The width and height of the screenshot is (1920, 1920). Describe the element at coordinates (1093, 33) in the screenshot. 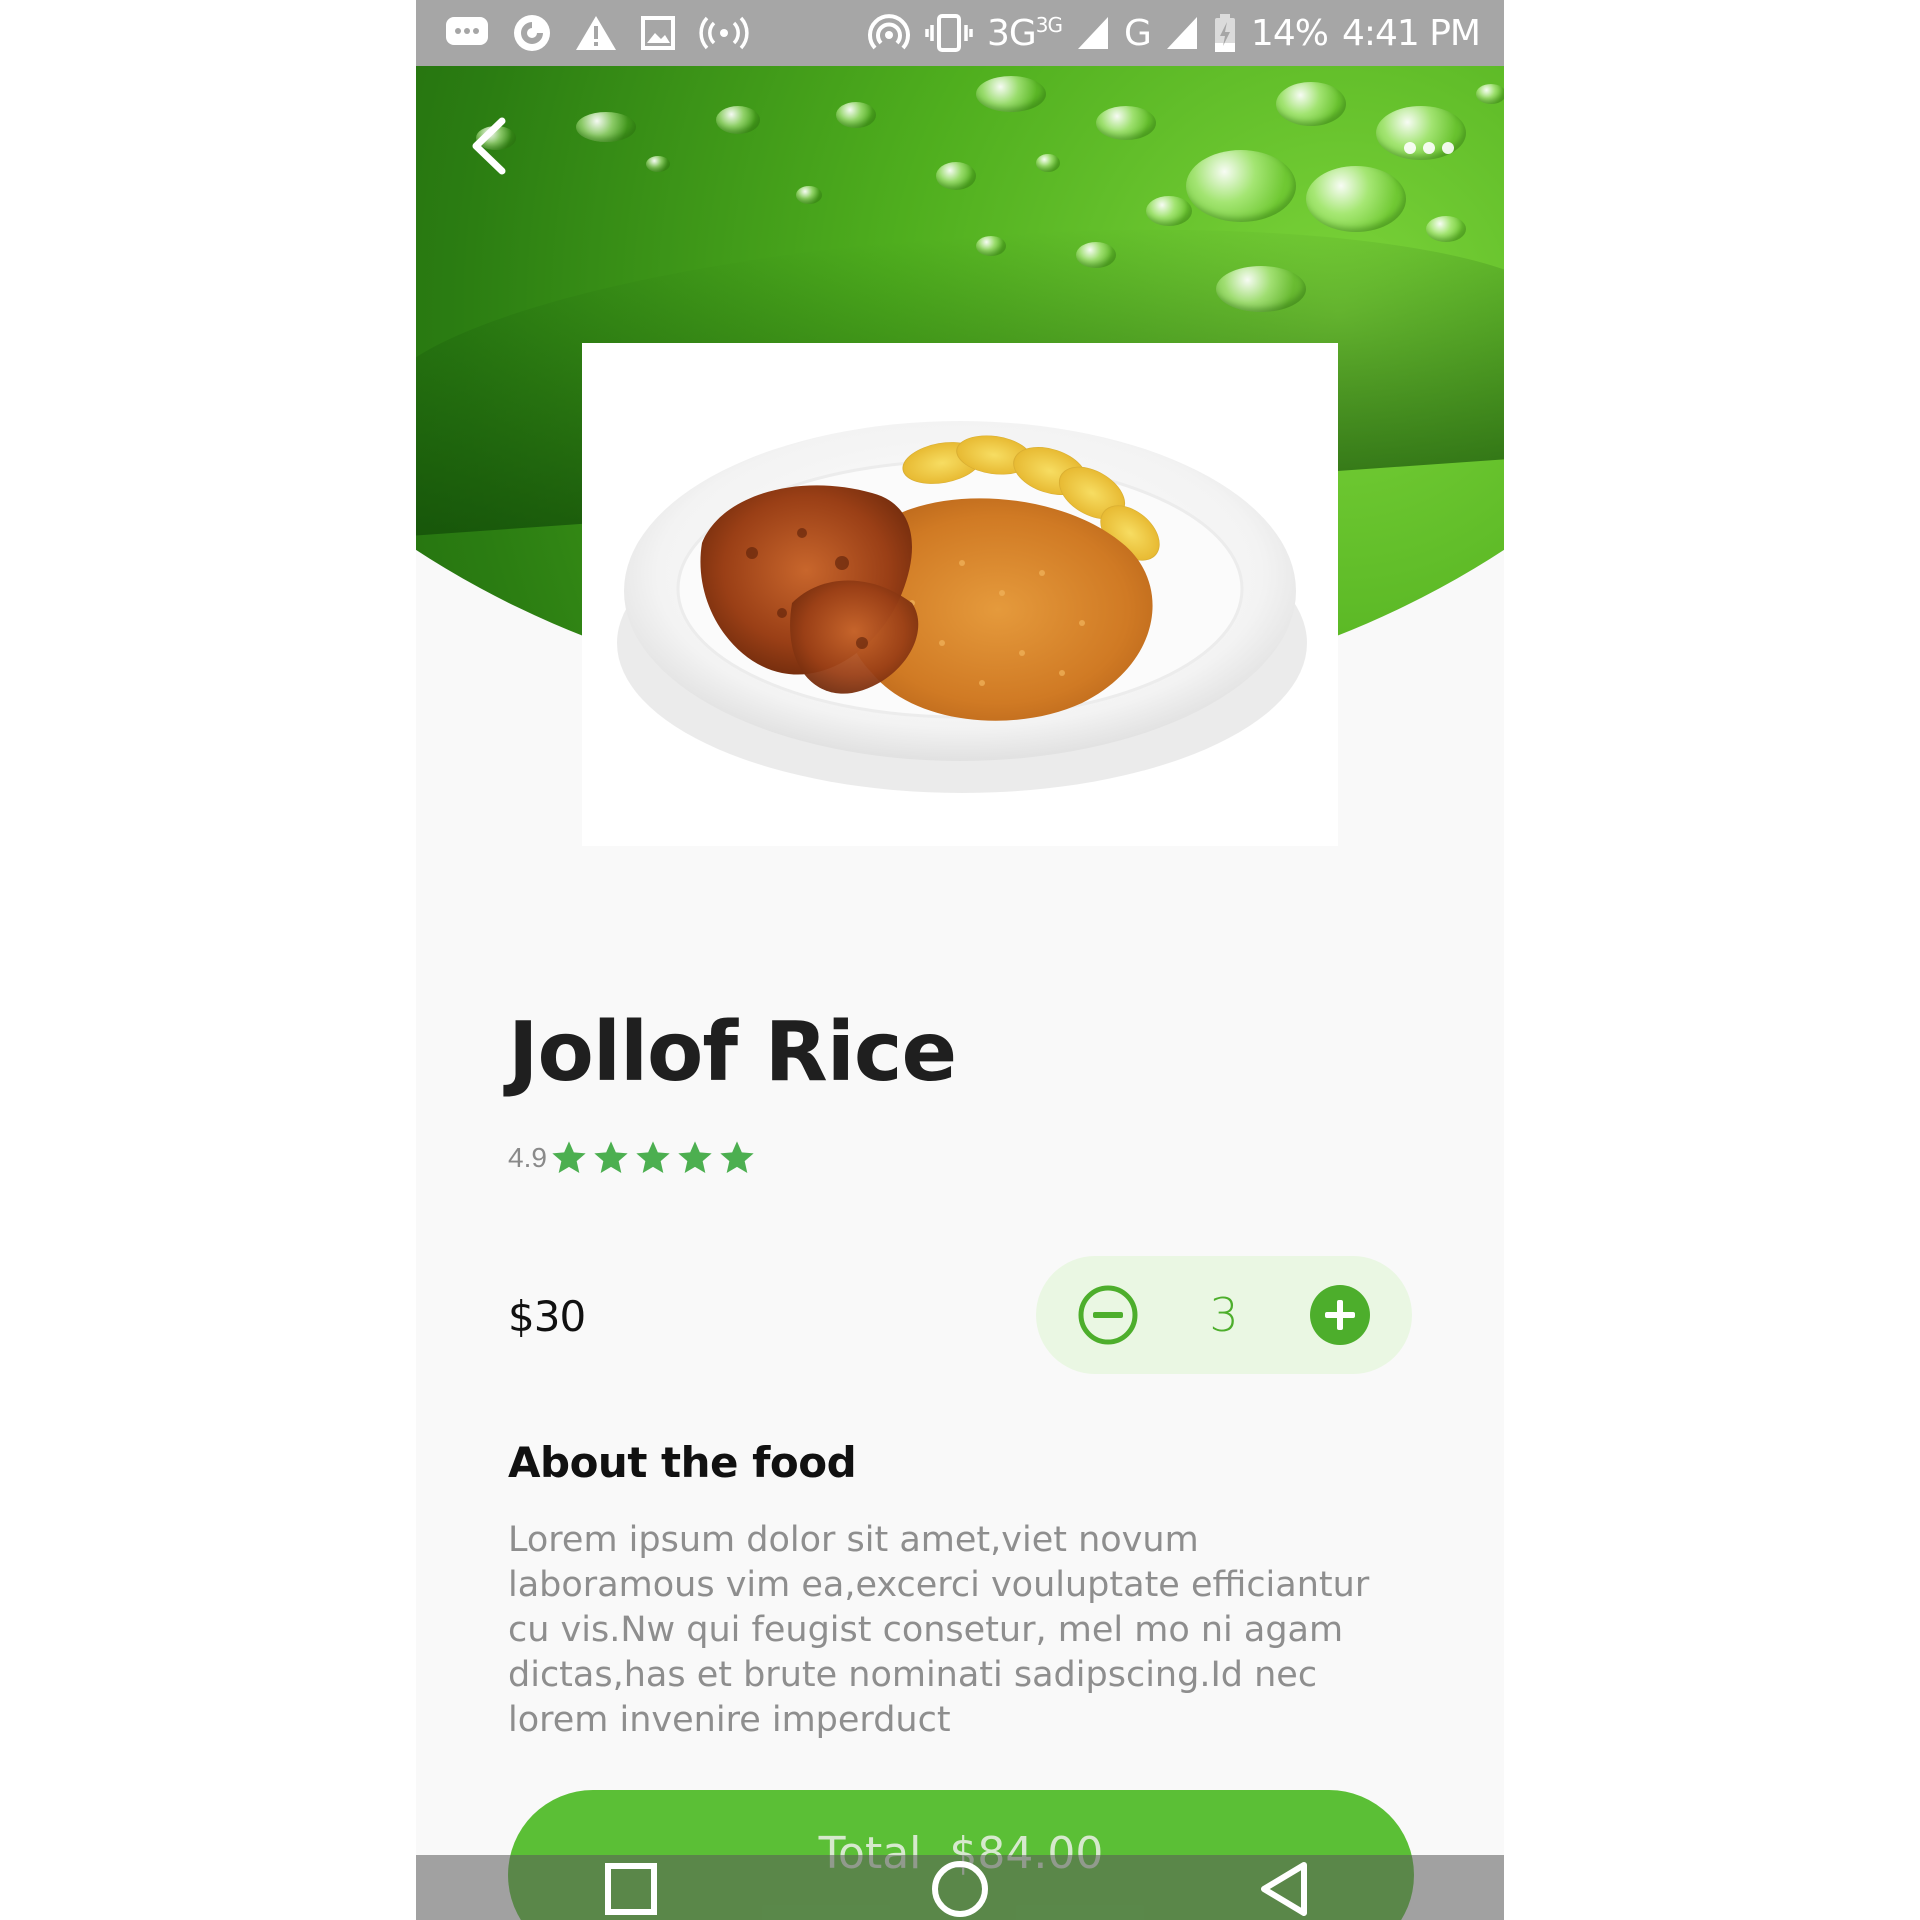

I see `signal-icon` at that location.